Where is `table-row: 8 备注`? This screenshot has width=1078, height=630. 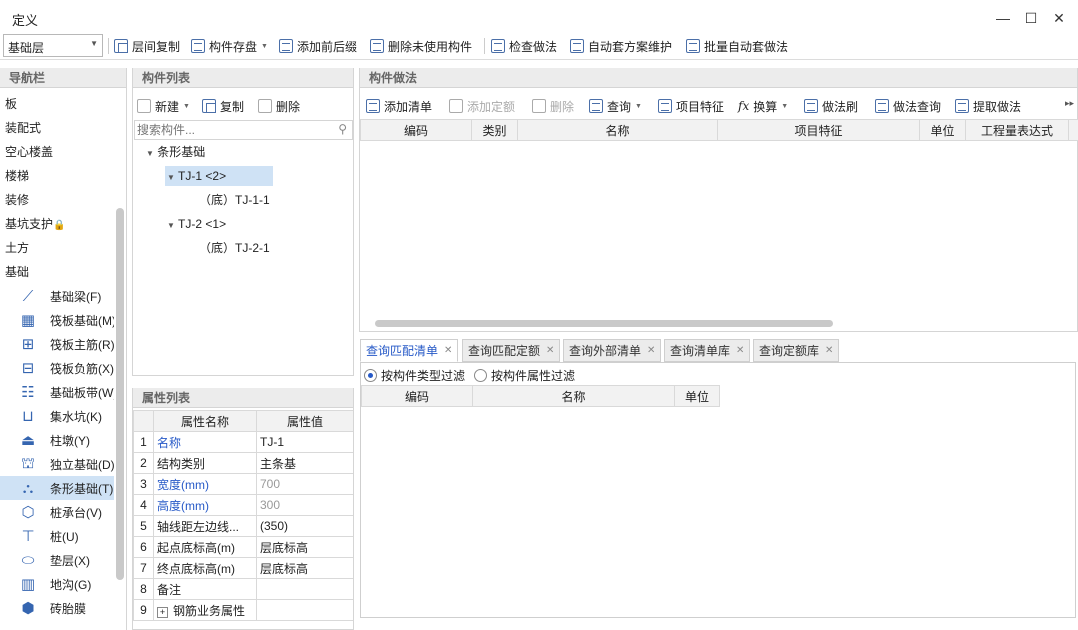 table-row: 8 备注 is located at coordinates (243, 589).